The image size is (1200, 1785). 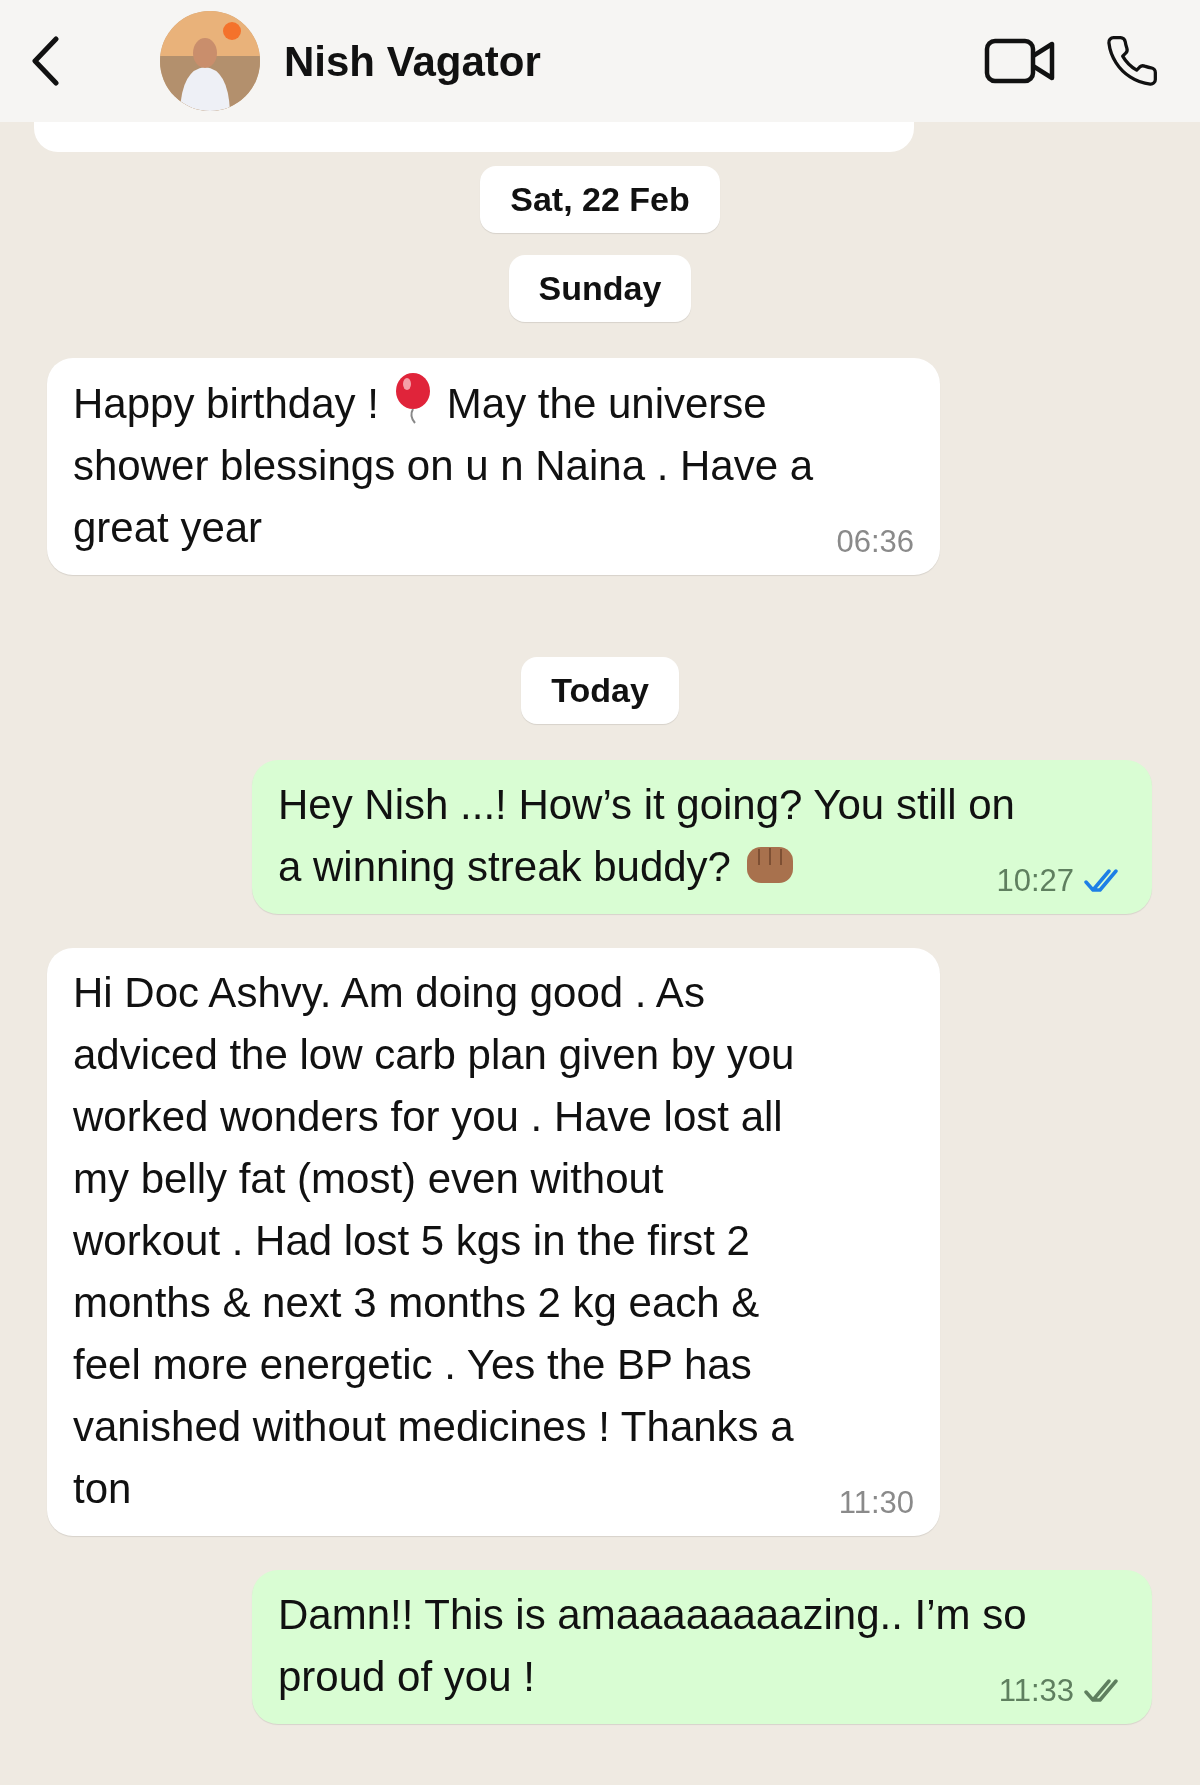 What do you see at coordinates (412, 1364) in the screenshot?
I see `message-text: feel more energetic . Yes the BP has` at bounding box center [412, 1364].